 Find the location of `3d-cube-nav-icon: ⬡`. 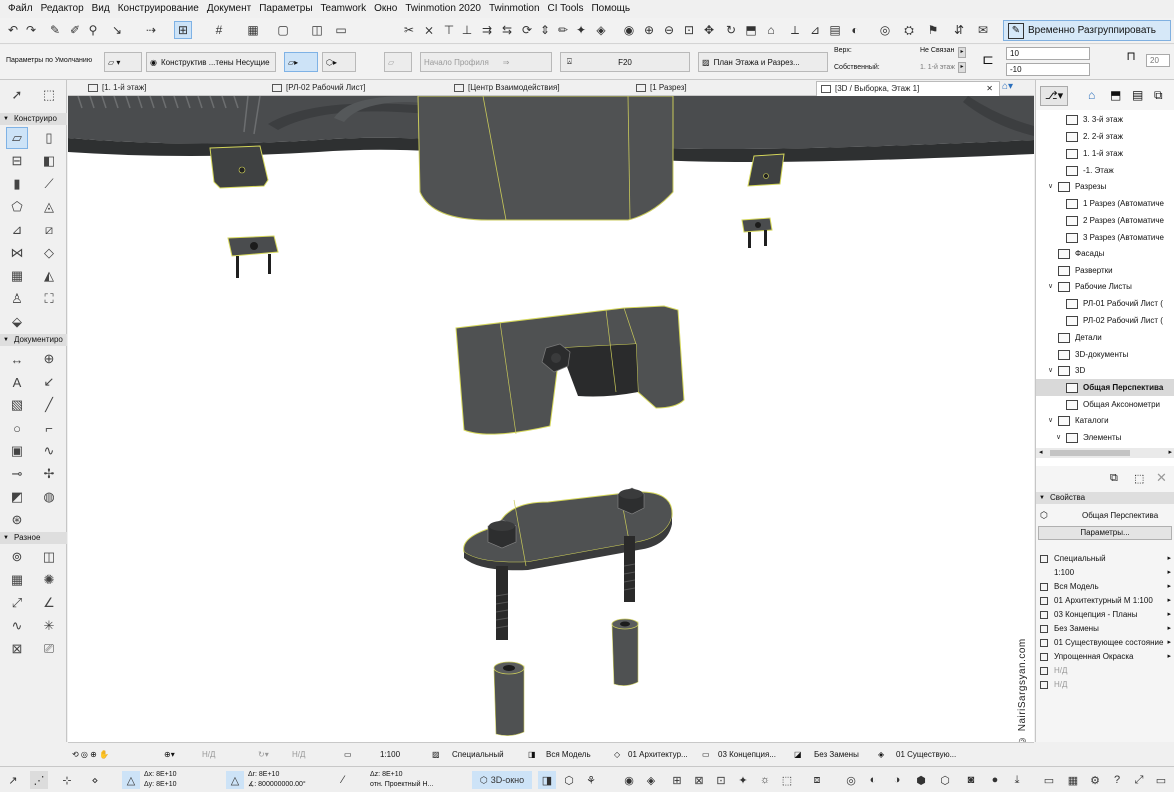

3d-cube-nav-icon: ⬡ is located at coordinates (945, 780).